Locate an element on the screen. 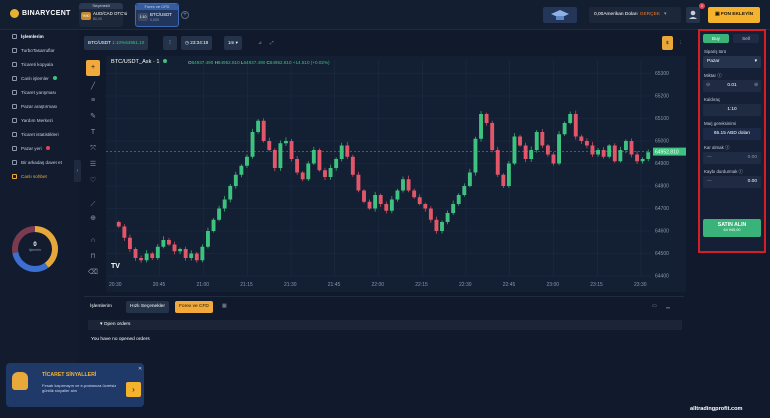 Image resolution: width=770 pixels, height=418 pixels. order-type-value: Pazar is located at coordinates (713, 61).